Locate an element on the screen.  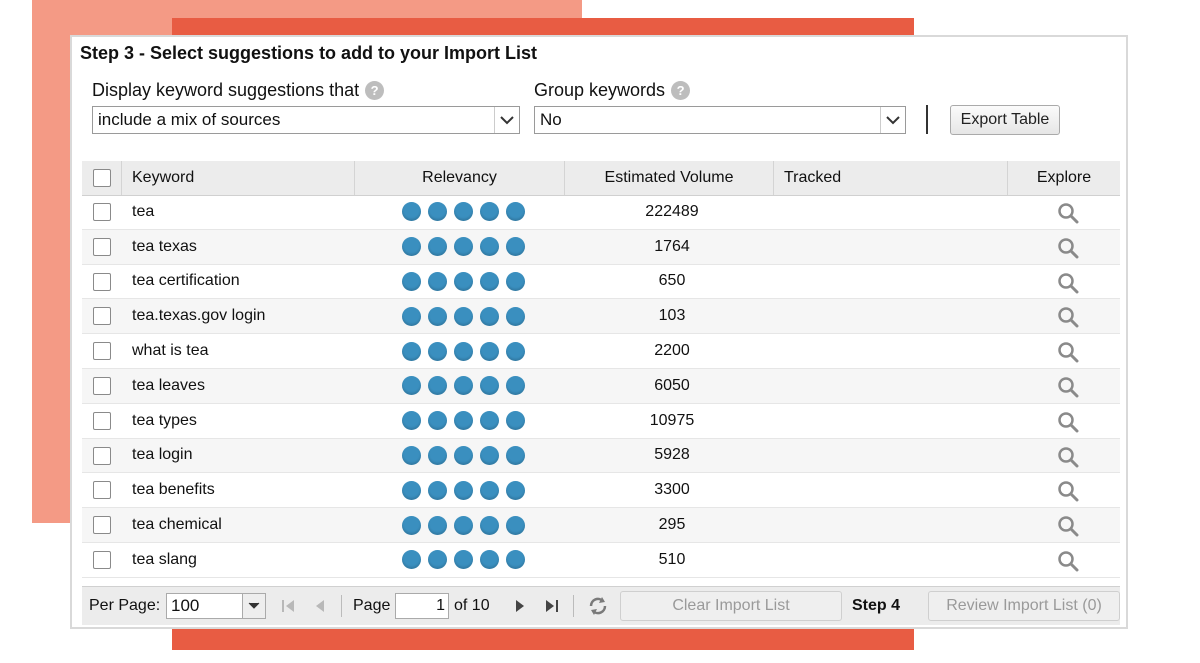
review-import-list-button: Review Import List (0) is located at coordinates (1024, 606).